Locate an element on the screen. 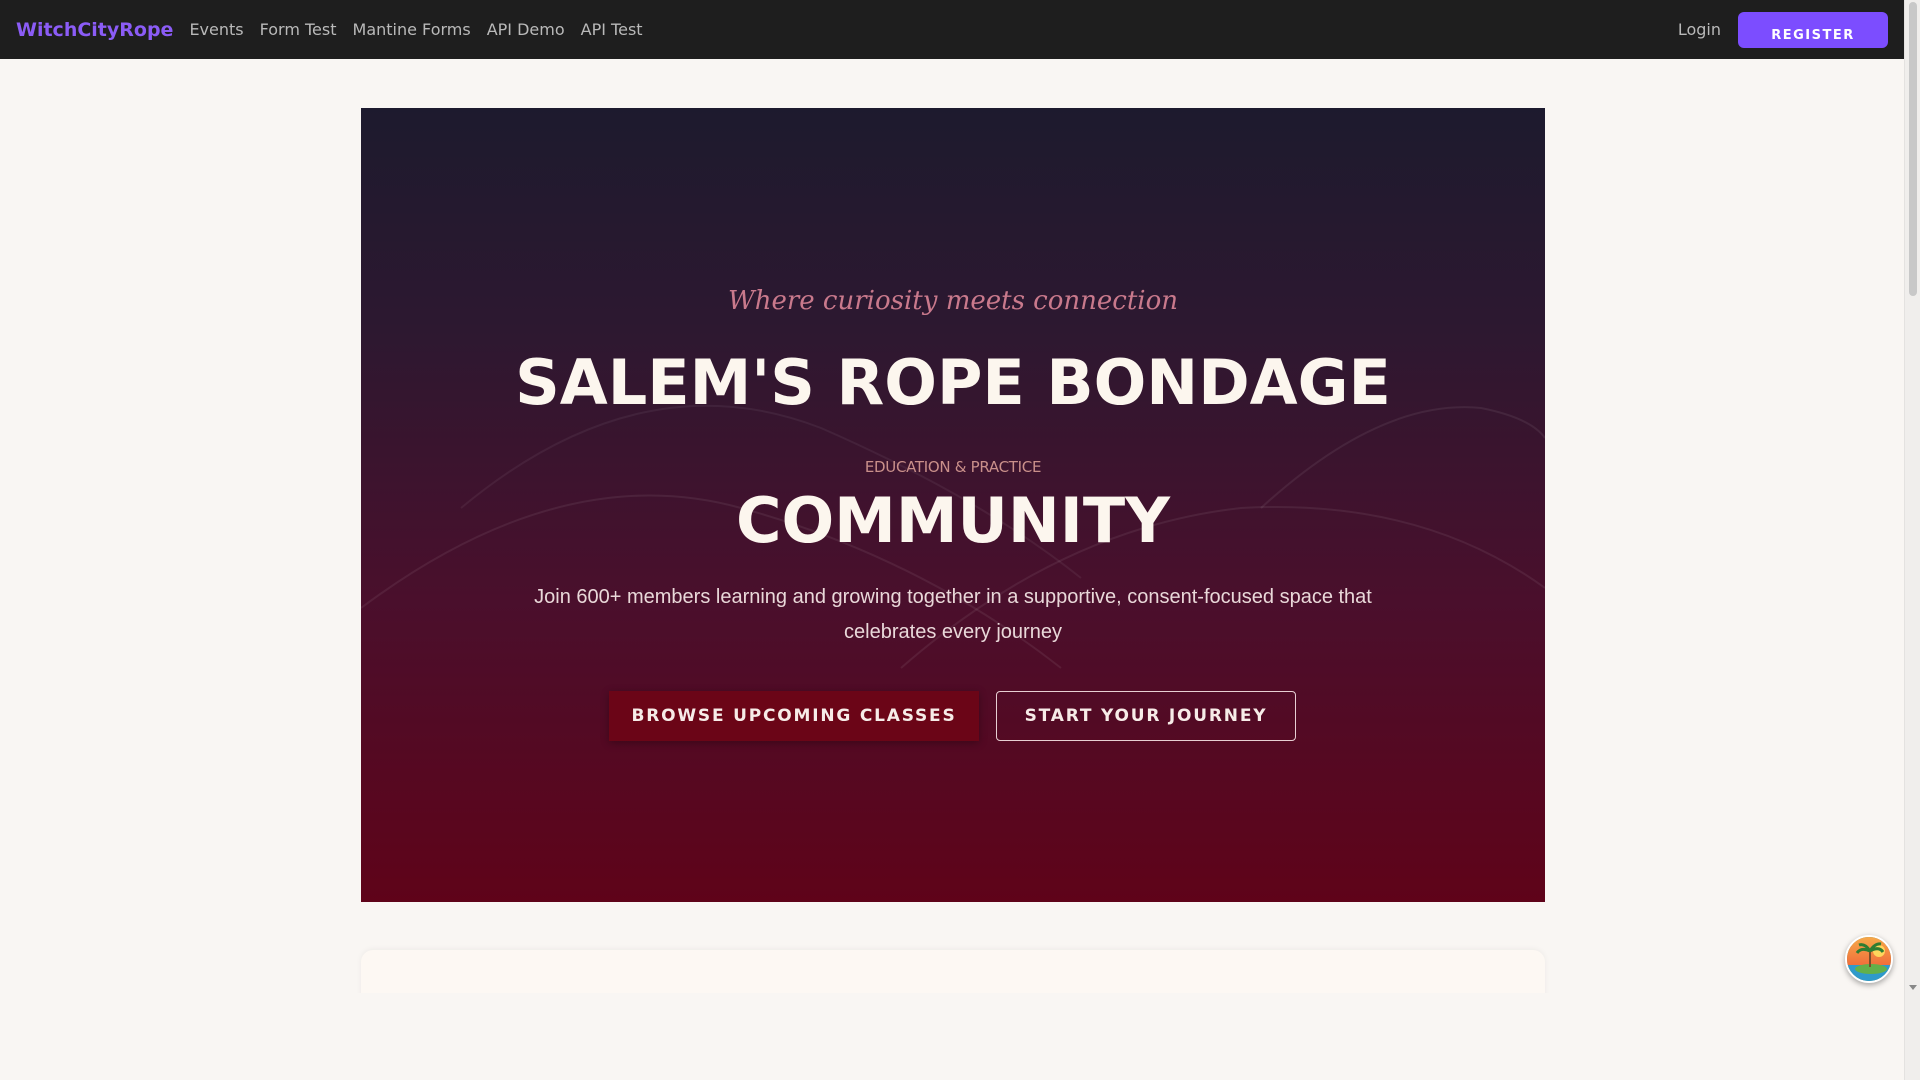  register-button: REGISTER is located at coordinates (1813, 29).